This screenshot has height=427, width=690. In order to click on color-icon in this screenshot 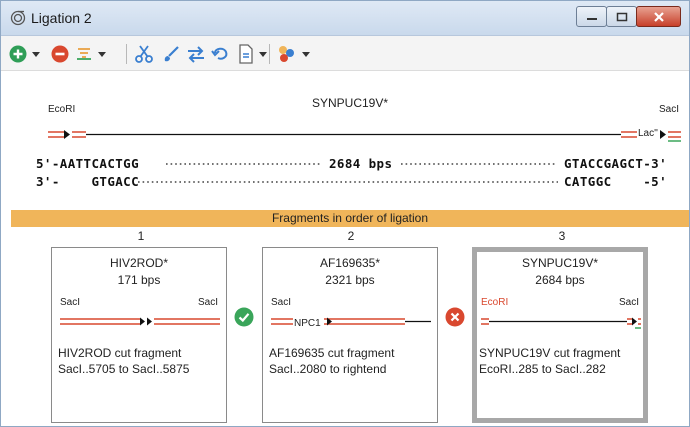, I will do `click(286, 54)`.